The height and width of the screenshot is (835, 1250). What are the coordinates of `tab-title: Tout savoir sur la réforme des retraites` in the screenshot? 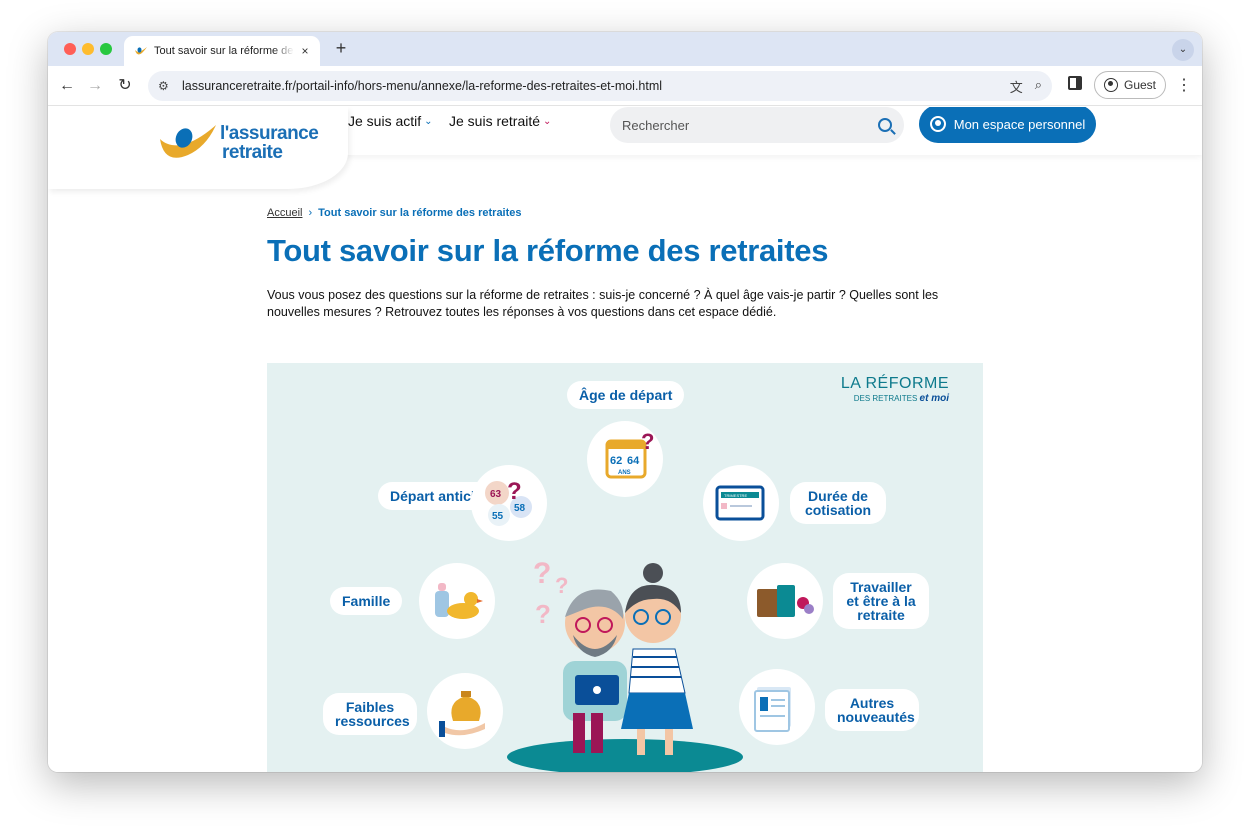 It's located at (224, 51).